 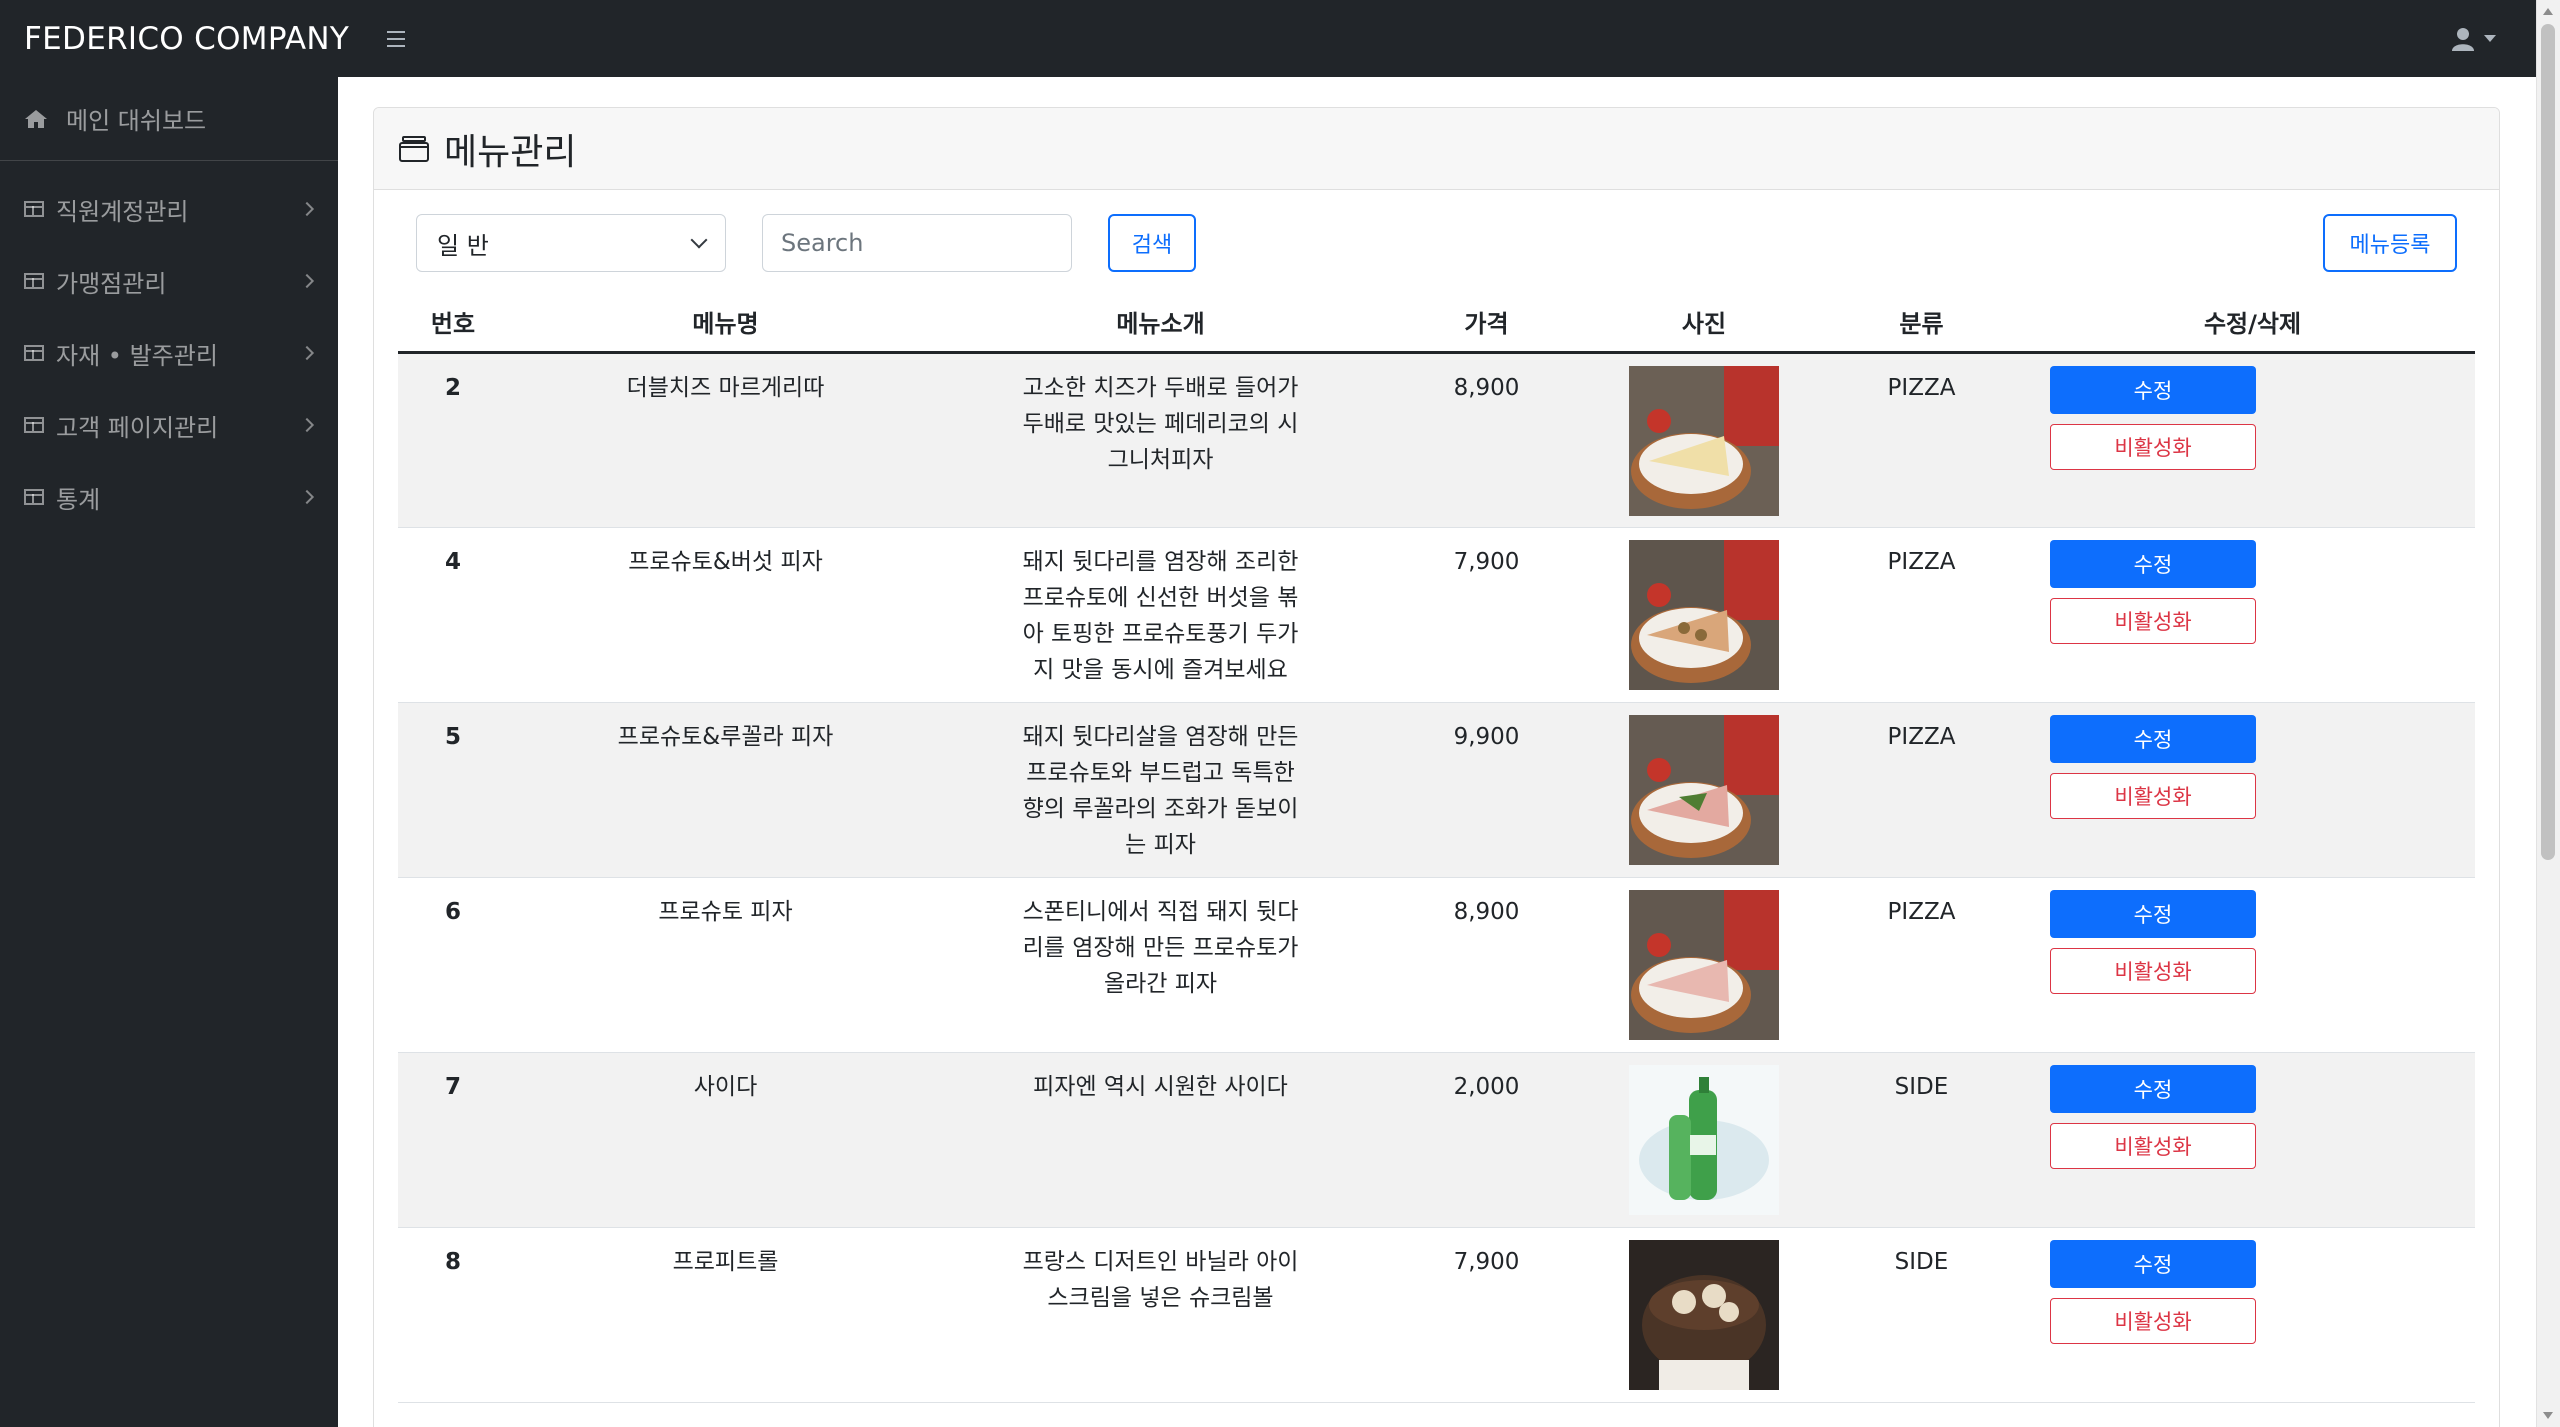 I want to click on cell-name: 프로슈토 피자, so click(x=725, y=965).